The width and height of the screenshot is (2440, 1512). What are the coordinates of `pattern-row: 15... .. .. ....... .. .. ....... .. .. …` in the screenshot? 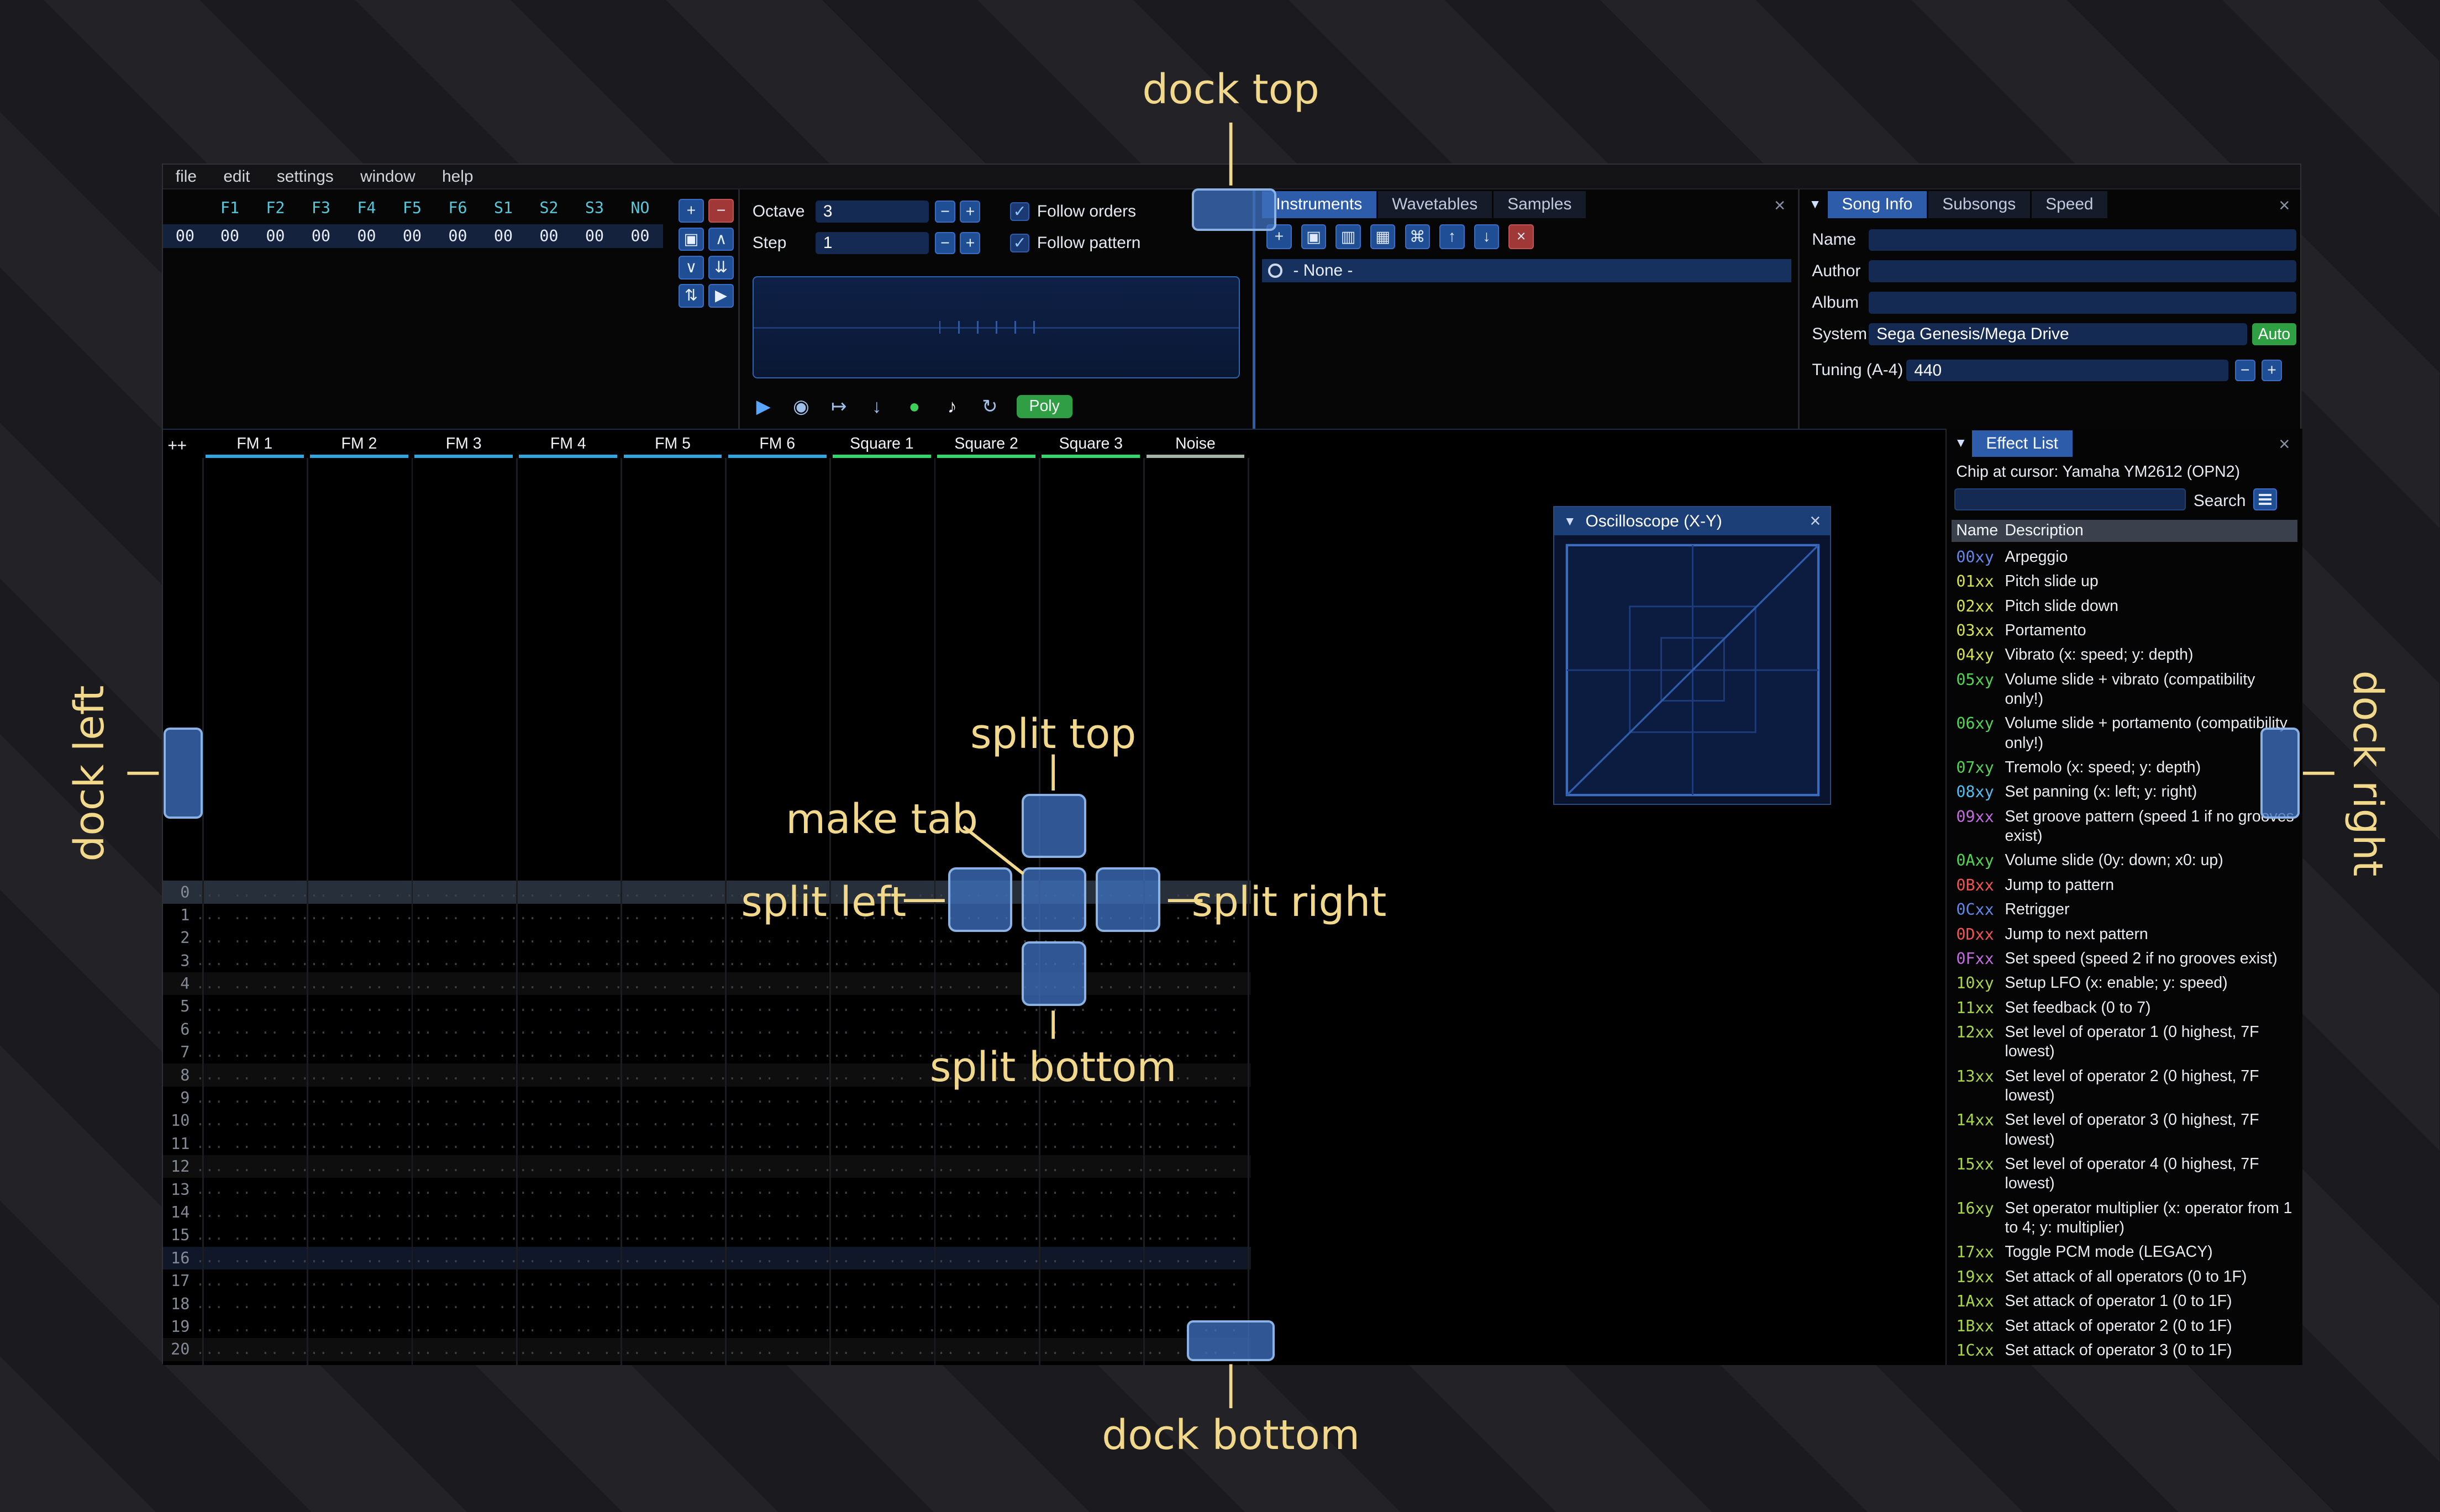 It's located at (707, 1235).